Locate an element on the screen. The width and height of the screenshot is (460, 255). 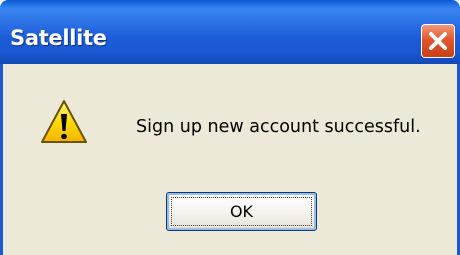
dialog-title: Satellite is located at coordinates (58, 38).